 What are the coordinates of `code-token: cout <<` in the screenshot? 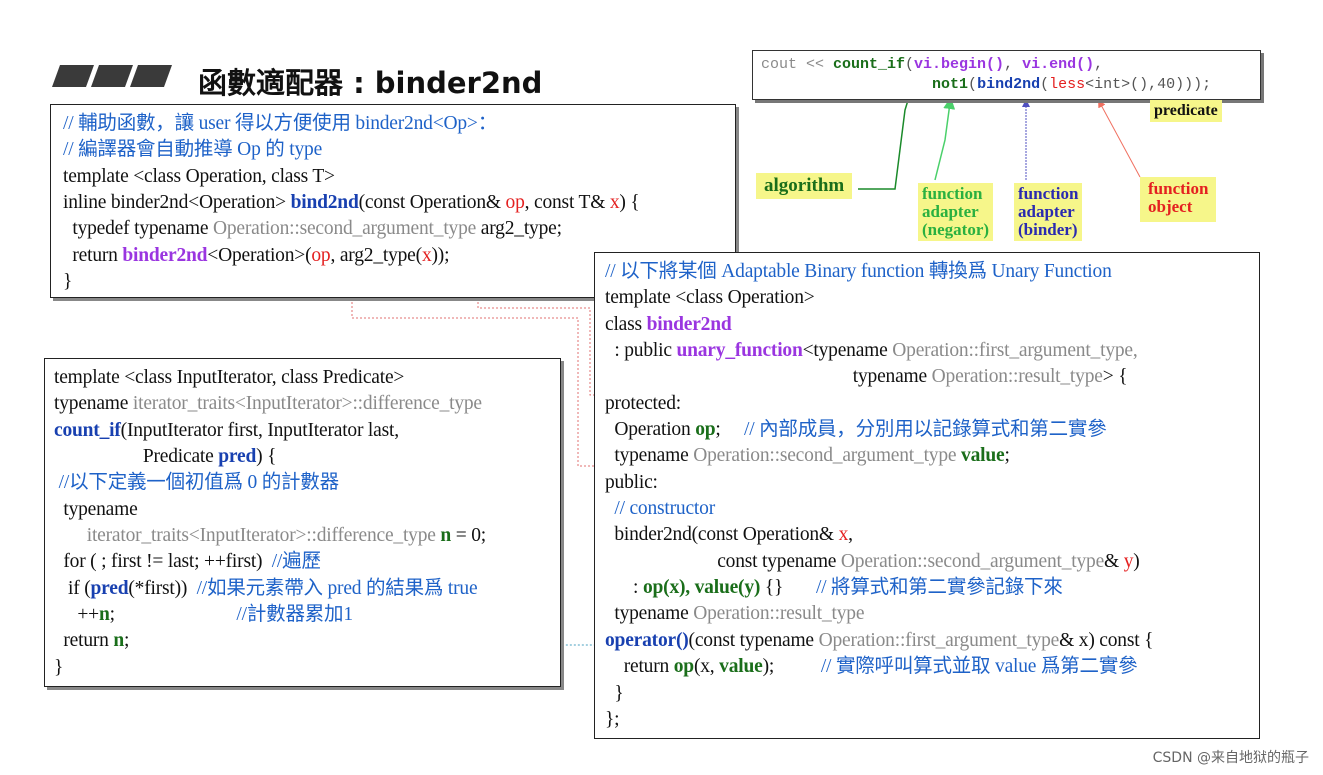 It's located at (797, 64).